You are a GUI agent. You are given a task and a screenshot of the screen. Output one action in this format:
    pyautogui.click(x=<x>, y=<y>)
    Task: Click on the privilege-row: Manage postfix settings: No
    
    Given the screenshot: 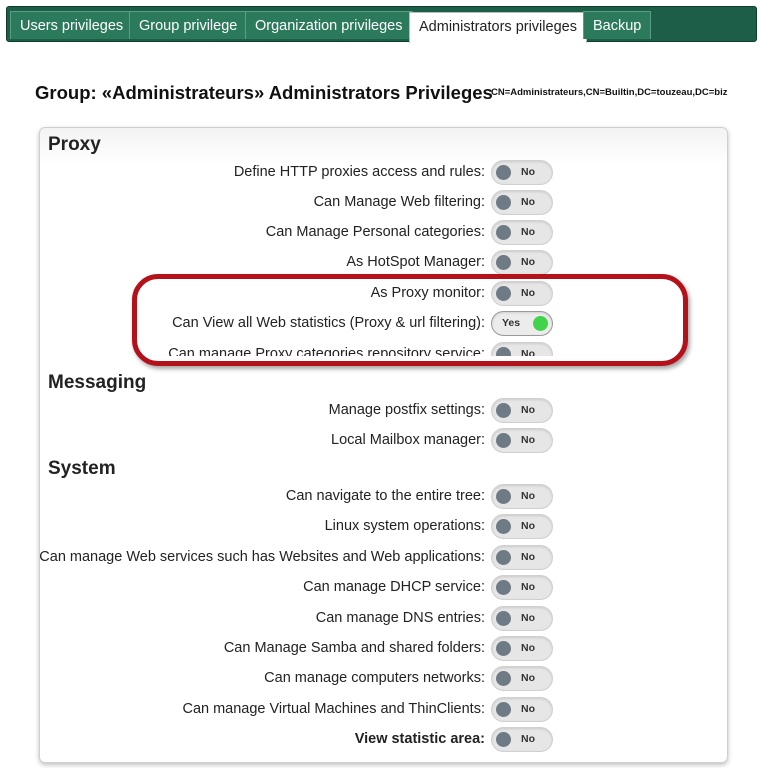 What is the action you would take?
    pyautogui.click(x=297, y=411)
    